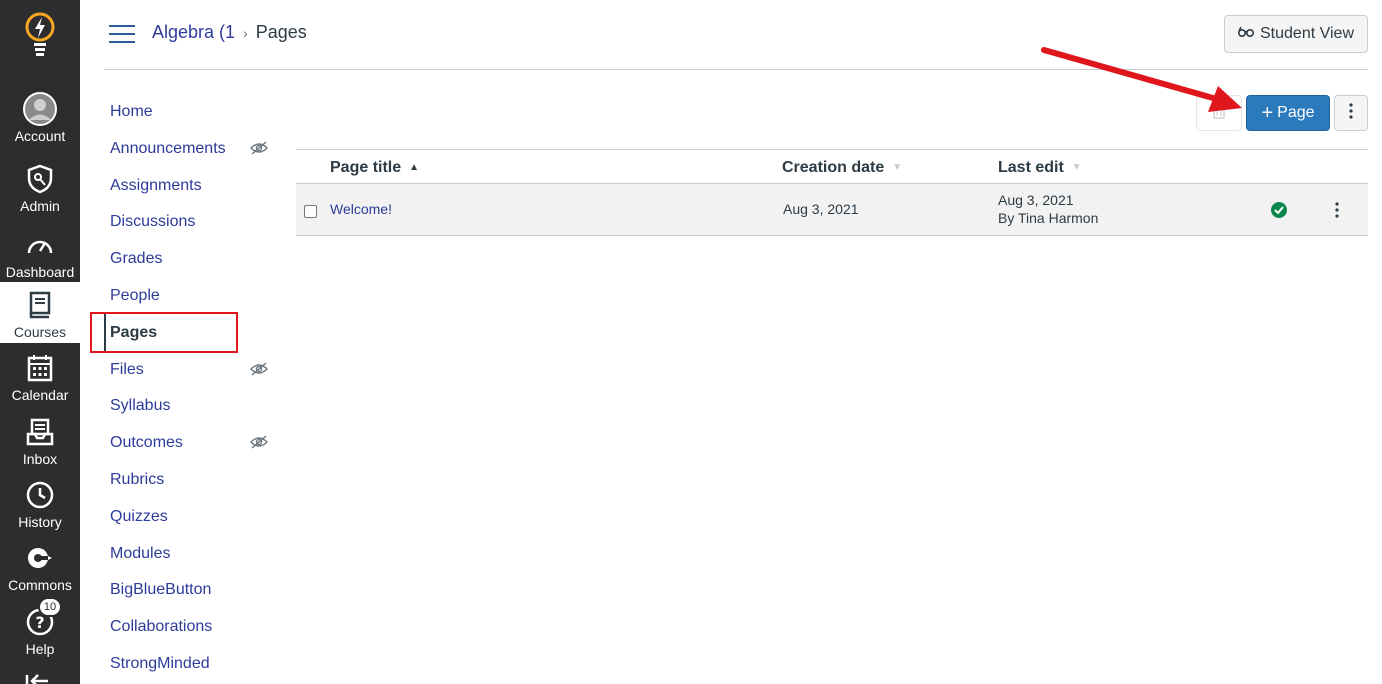  I want to click on history-clock-icon, so click(40, 495).